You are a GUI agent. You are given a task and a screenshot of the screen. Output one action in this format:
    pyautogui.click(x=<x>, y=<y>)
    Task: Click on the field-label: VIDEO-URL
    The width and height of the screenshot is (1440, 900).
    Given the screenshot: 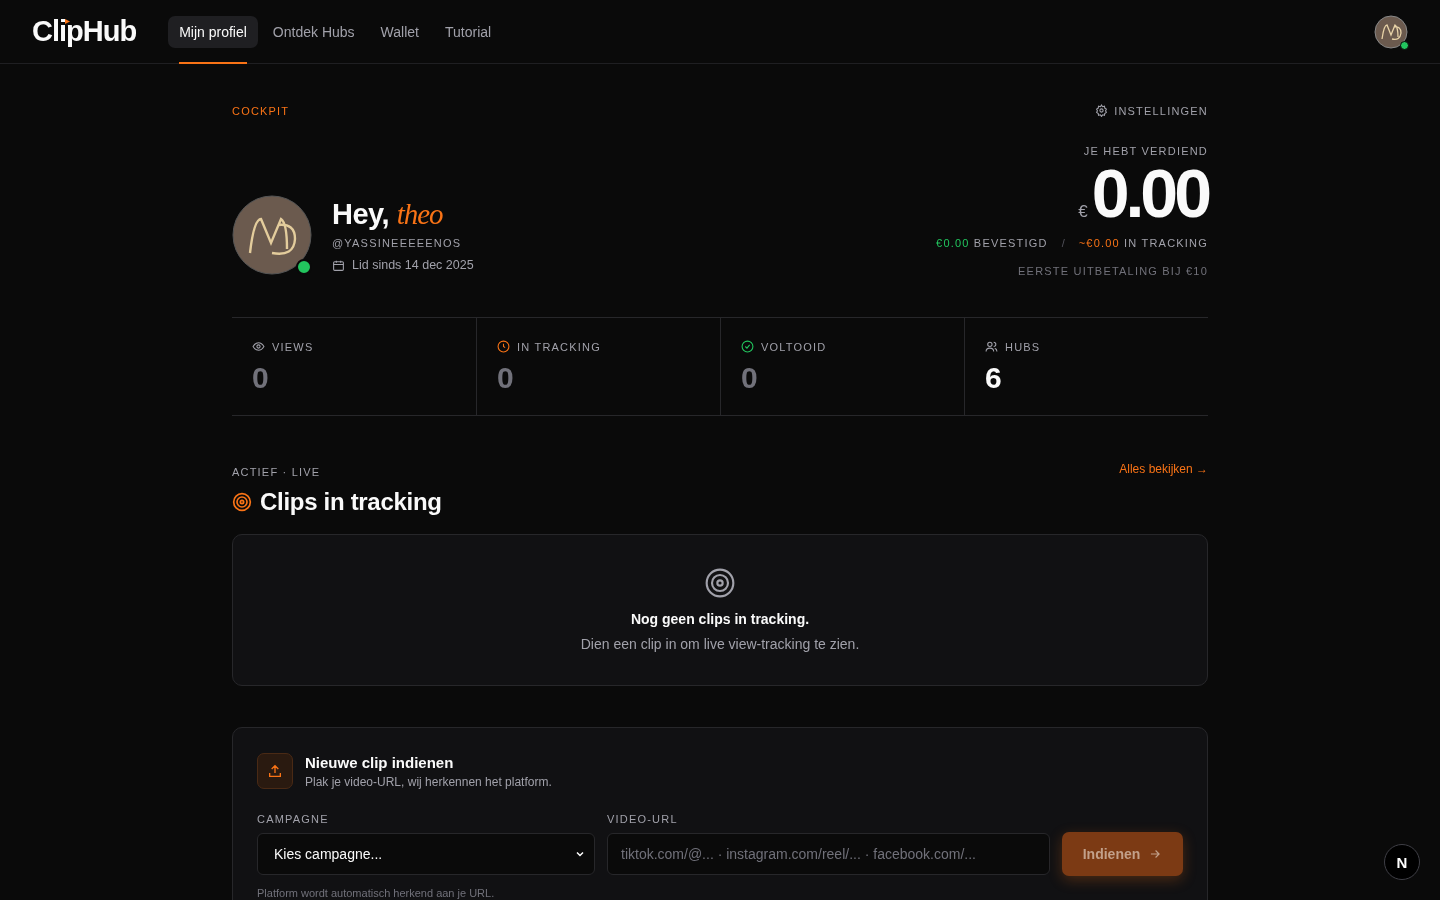 What is the action you would take?
    pyautogui.click(x=643, y=819)
    